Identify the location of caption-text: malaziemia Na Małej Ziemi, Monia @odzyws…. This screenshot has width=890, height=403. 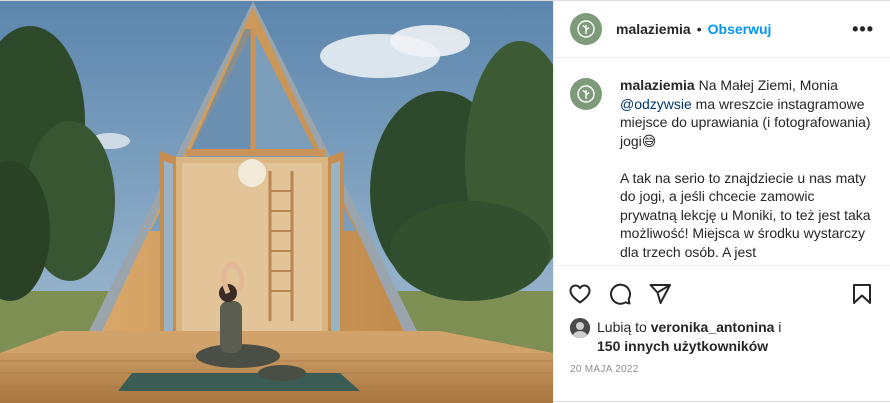
(747, 170).